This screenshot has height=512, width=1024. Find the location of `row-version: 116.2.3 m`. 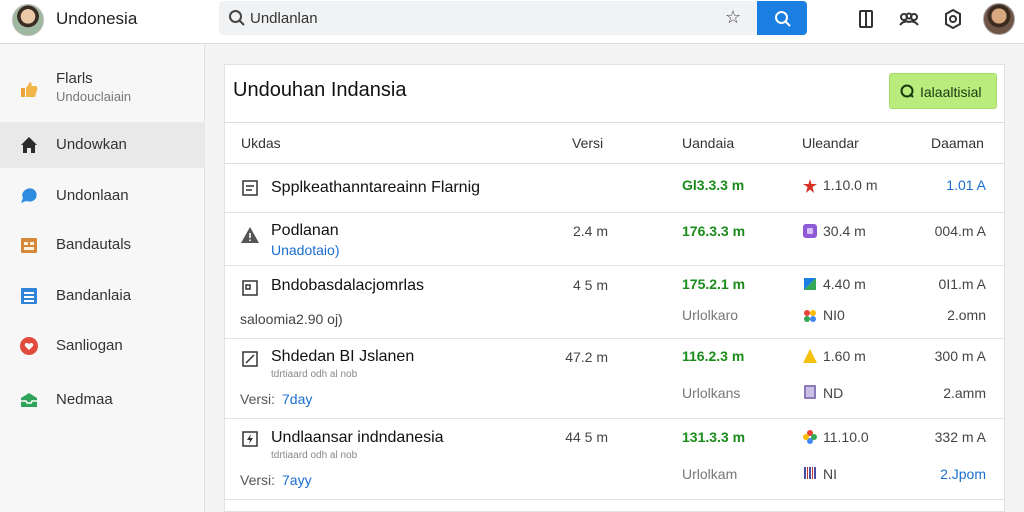

row-version: 116.2.3 m is located at coordinates (713, 356).